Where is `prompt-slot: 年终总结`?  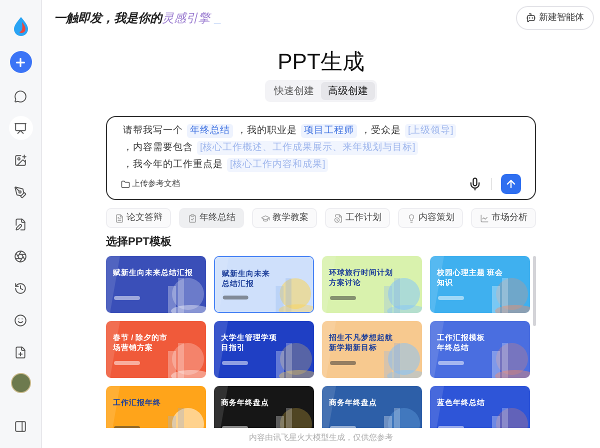
prompt-slot: 年终总结 is located at coordinates (210, 131).